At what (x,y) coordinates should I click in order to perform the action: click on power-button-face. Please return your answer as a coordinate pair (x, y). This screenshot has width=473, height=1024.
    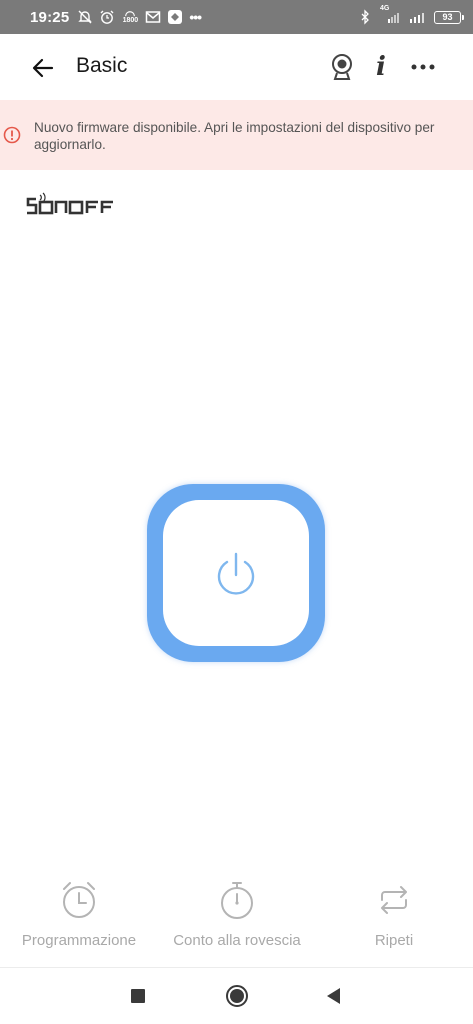
    Looking at the image, I should click on (236, 573).